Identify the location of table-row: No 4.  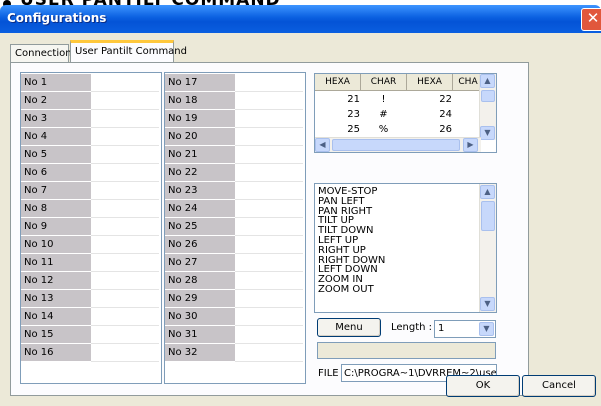
(91, 137).